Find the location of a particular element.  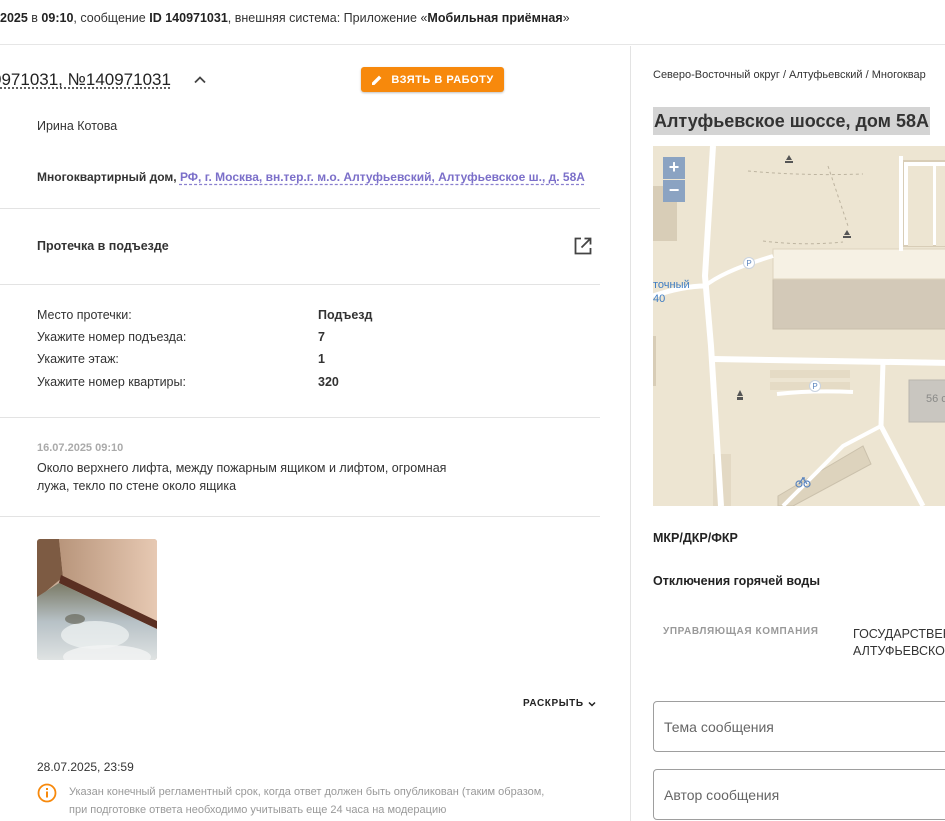

detail-label-floor: Укажите этаж: is located at coordinates (78, 359).